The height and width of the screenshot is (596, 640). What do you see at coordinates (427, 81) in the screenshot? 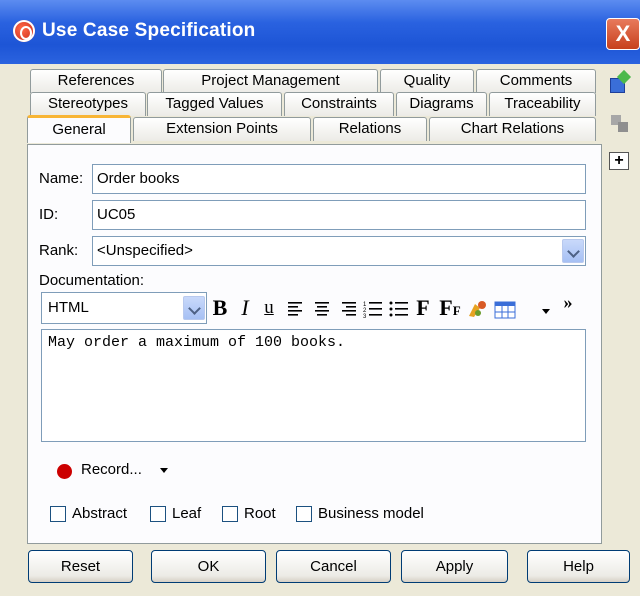
I see `tab-quality: Quality` at bounding box center [427, 81].